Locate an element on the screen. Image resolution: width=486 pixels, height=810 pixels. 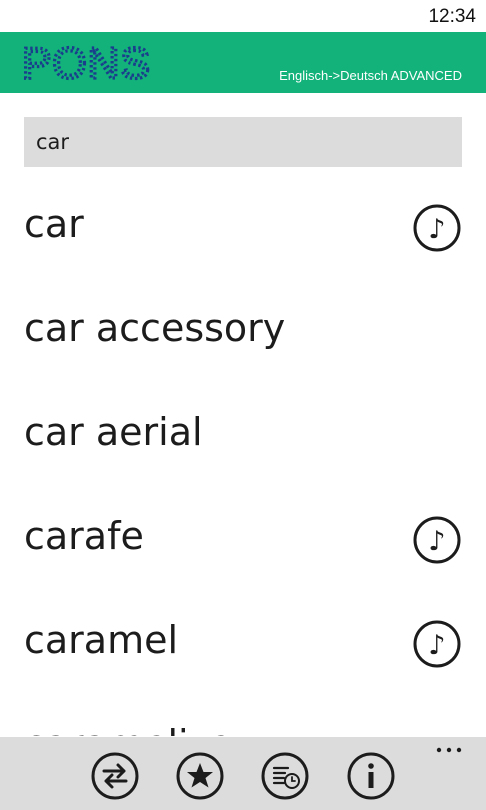
list-item: car aerial is located at coordinates (243, 436).